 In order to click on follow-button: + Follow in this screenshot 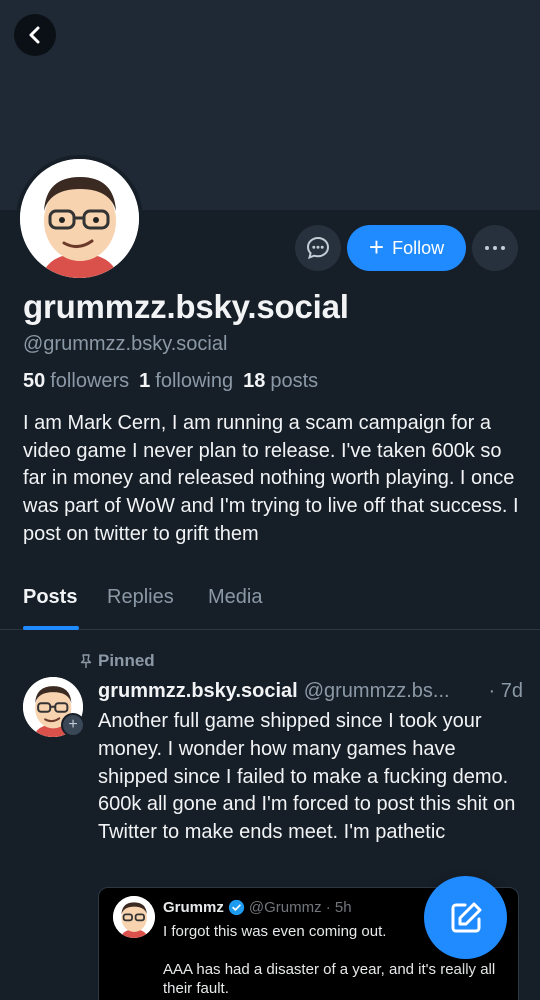, I will do `click(406, 248)`.